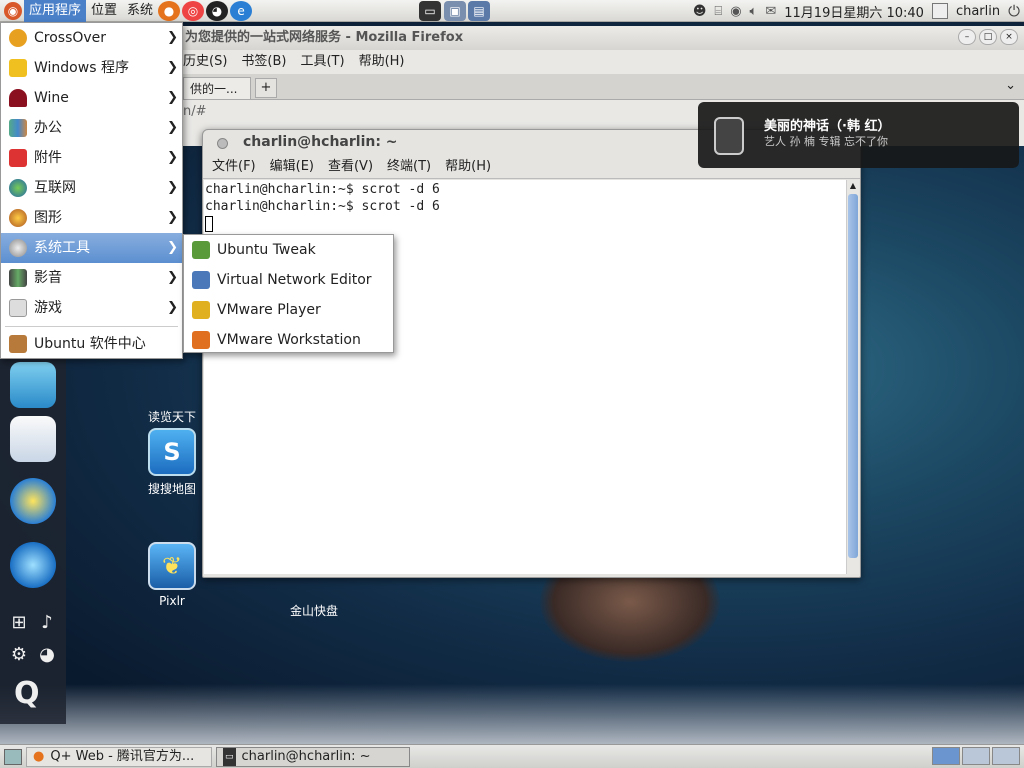 The image size is (1024, 768). Describe the element at coordinates (263, 62) in the screenshot. I see `ff-menu-bookmarks: 书签(B)` at that location.